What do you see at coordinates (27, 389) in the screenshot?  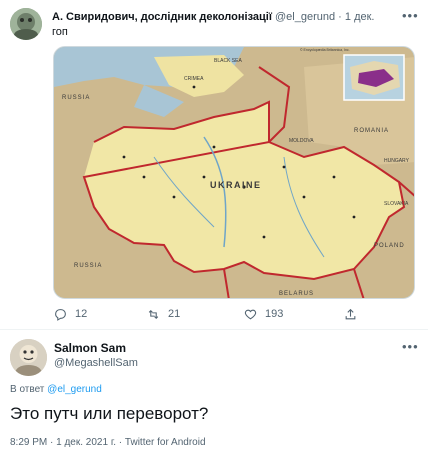 I see `reply-to-prefix: В ответ` at bounding box center [27, 389].